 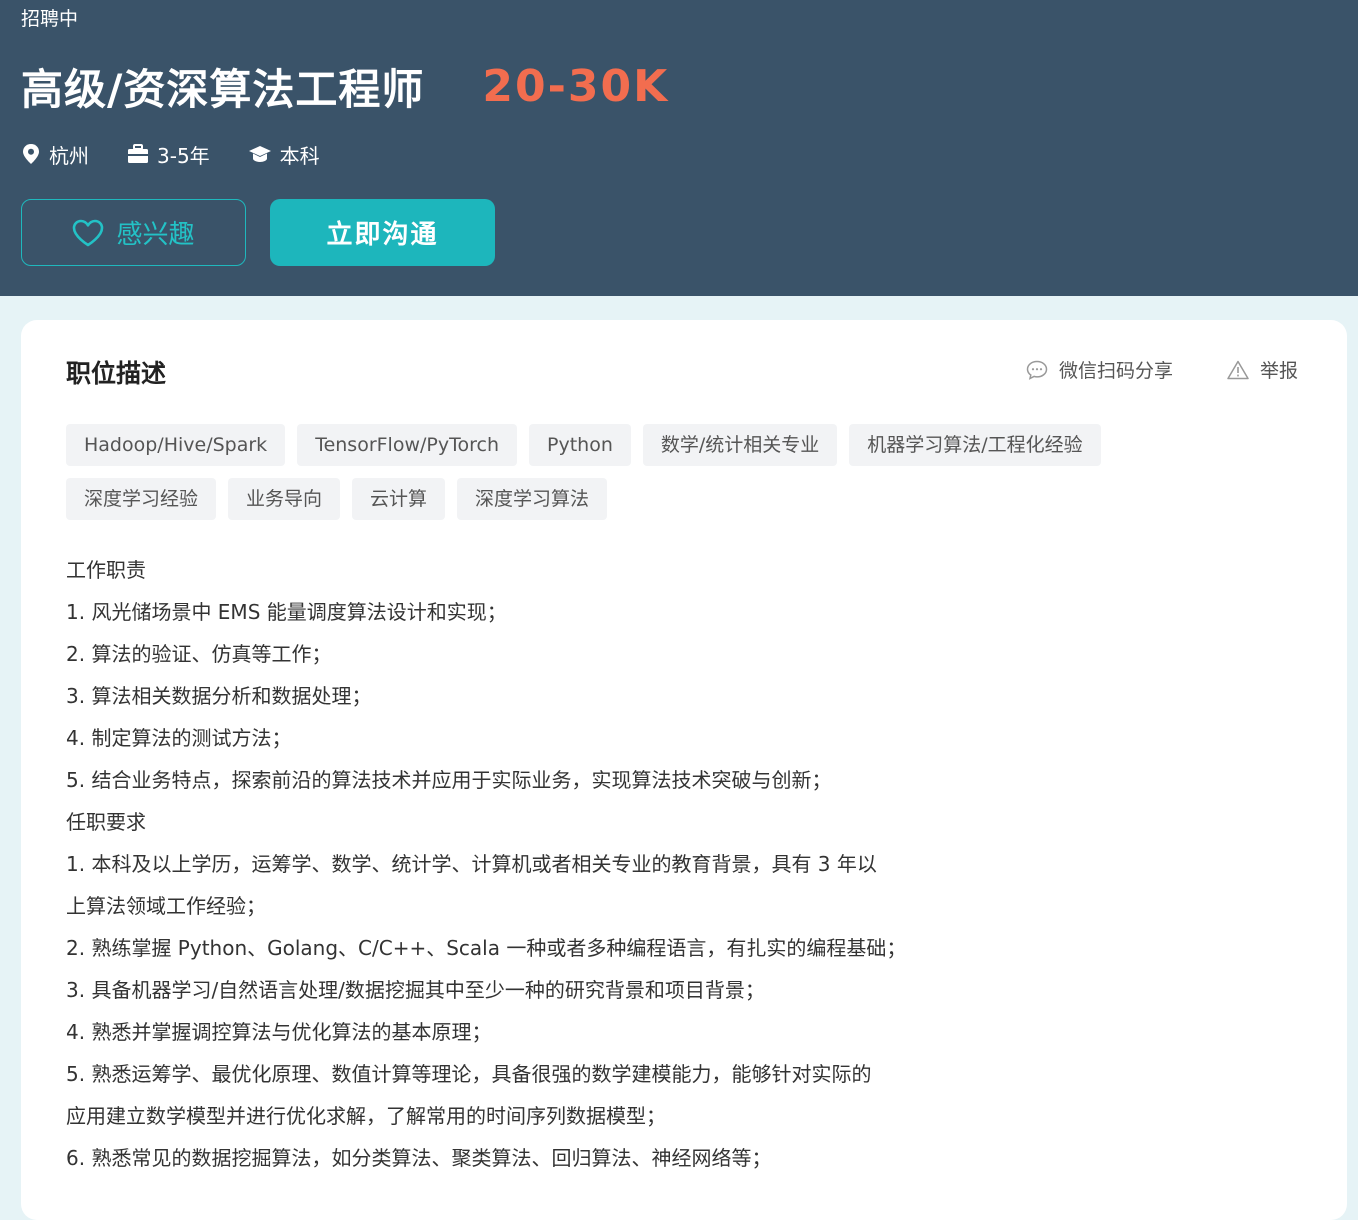 I want to click on location-text: 杭州, so click(x=69, y=155).